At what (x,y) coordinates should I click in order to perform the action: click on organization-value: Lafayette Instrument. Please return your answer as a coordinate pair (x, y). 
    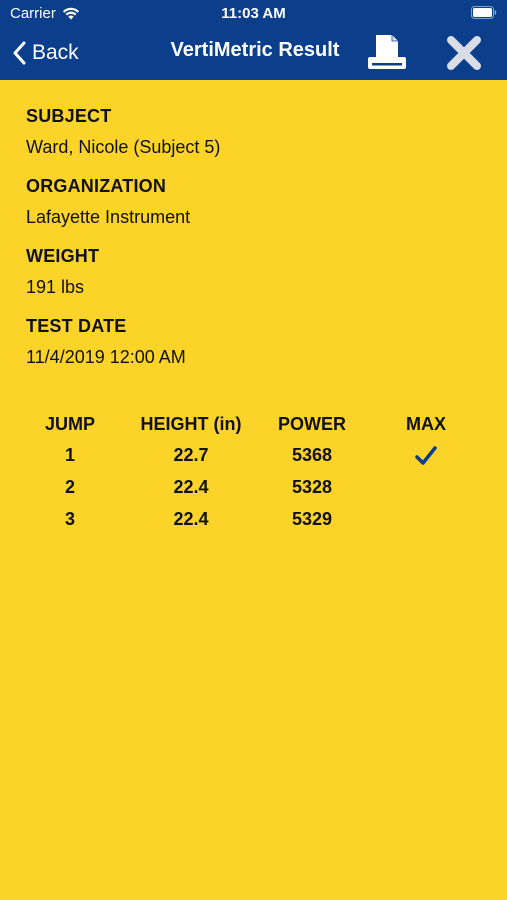
    Looking at the image, I should click on (108, 217).